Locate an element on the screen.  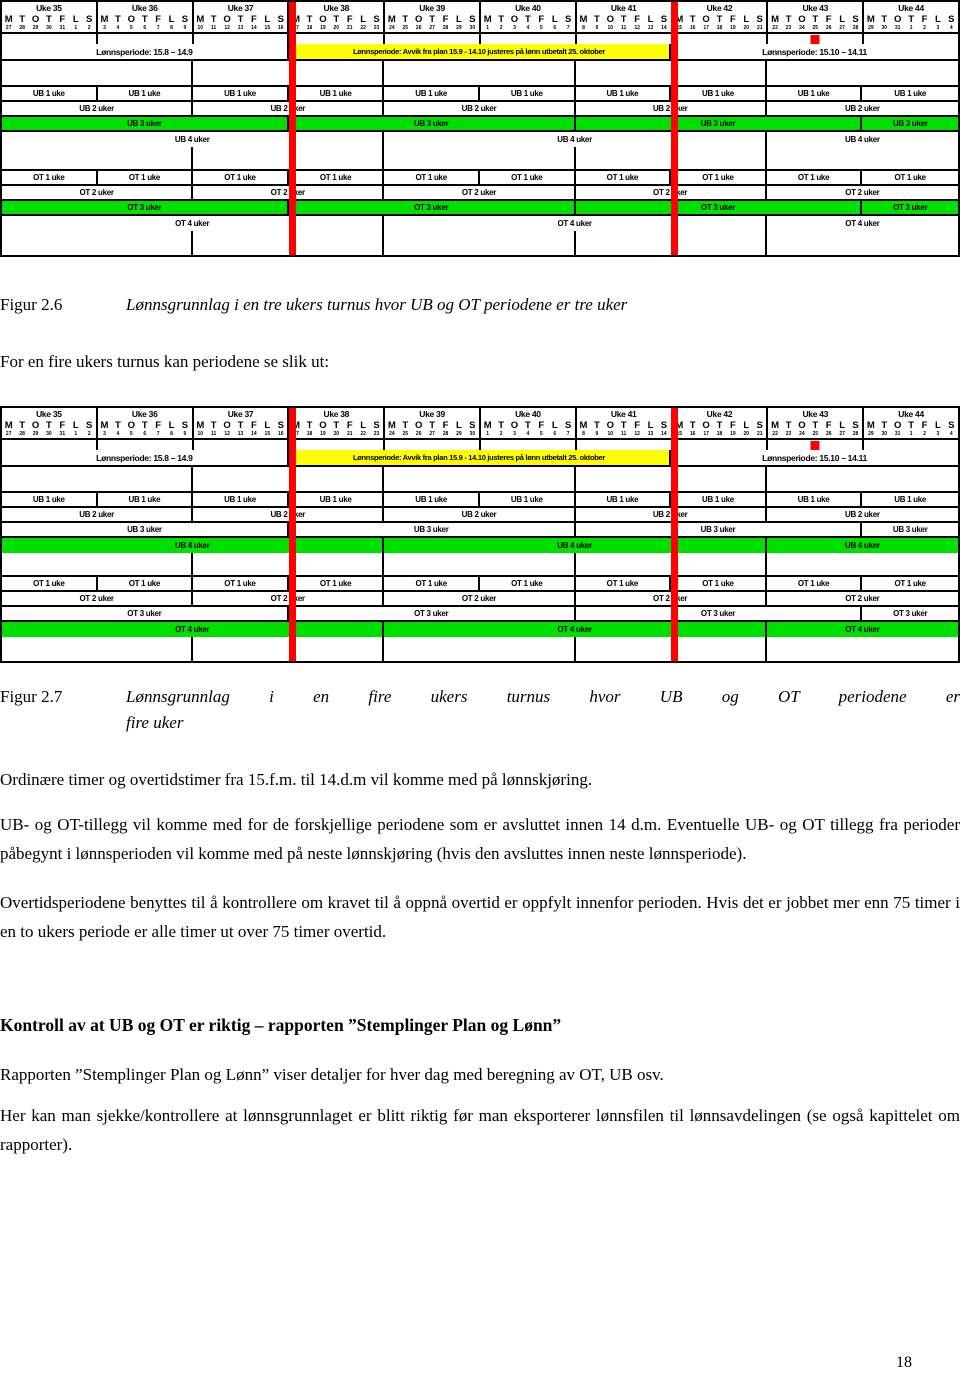
day-cell: O 31 is located at coordinates (897, 429).